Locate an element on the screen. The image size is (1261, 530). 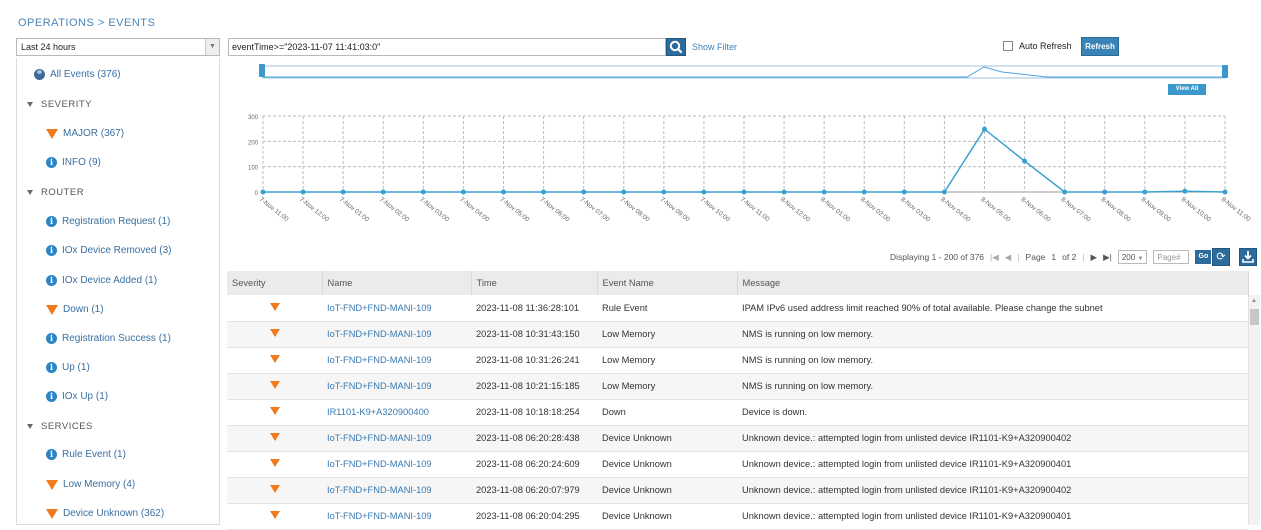
y-tick-label: 300 is located at coordinates (253, 118).